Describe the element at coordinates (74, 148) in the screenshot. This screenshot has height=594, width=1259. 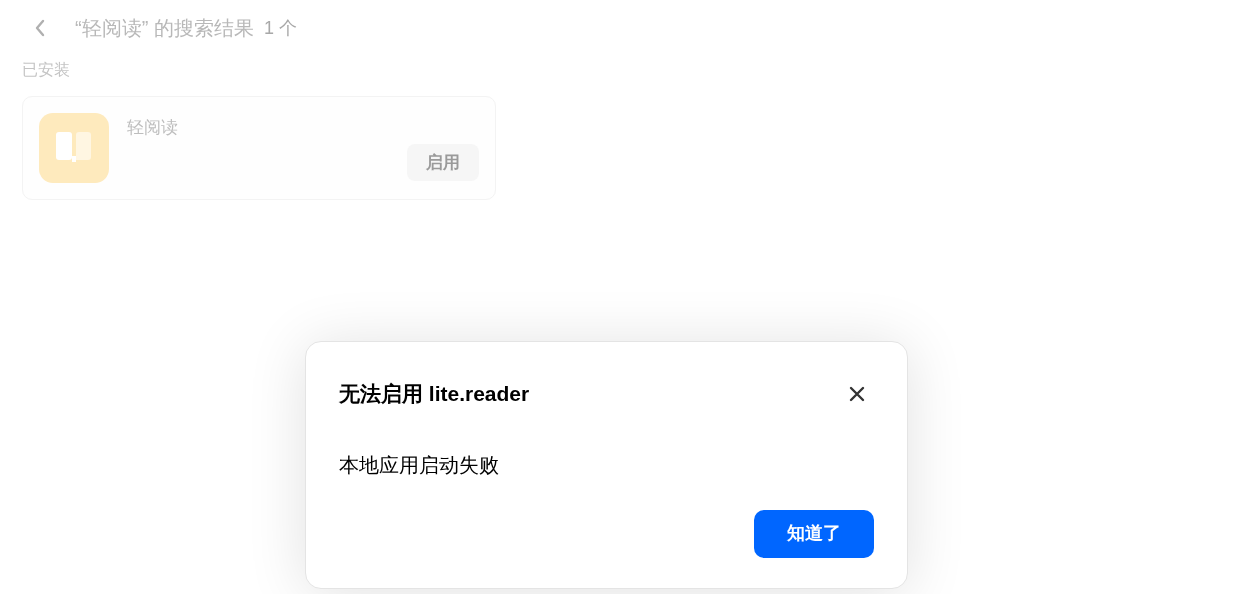
I see `book-icon` at that location.